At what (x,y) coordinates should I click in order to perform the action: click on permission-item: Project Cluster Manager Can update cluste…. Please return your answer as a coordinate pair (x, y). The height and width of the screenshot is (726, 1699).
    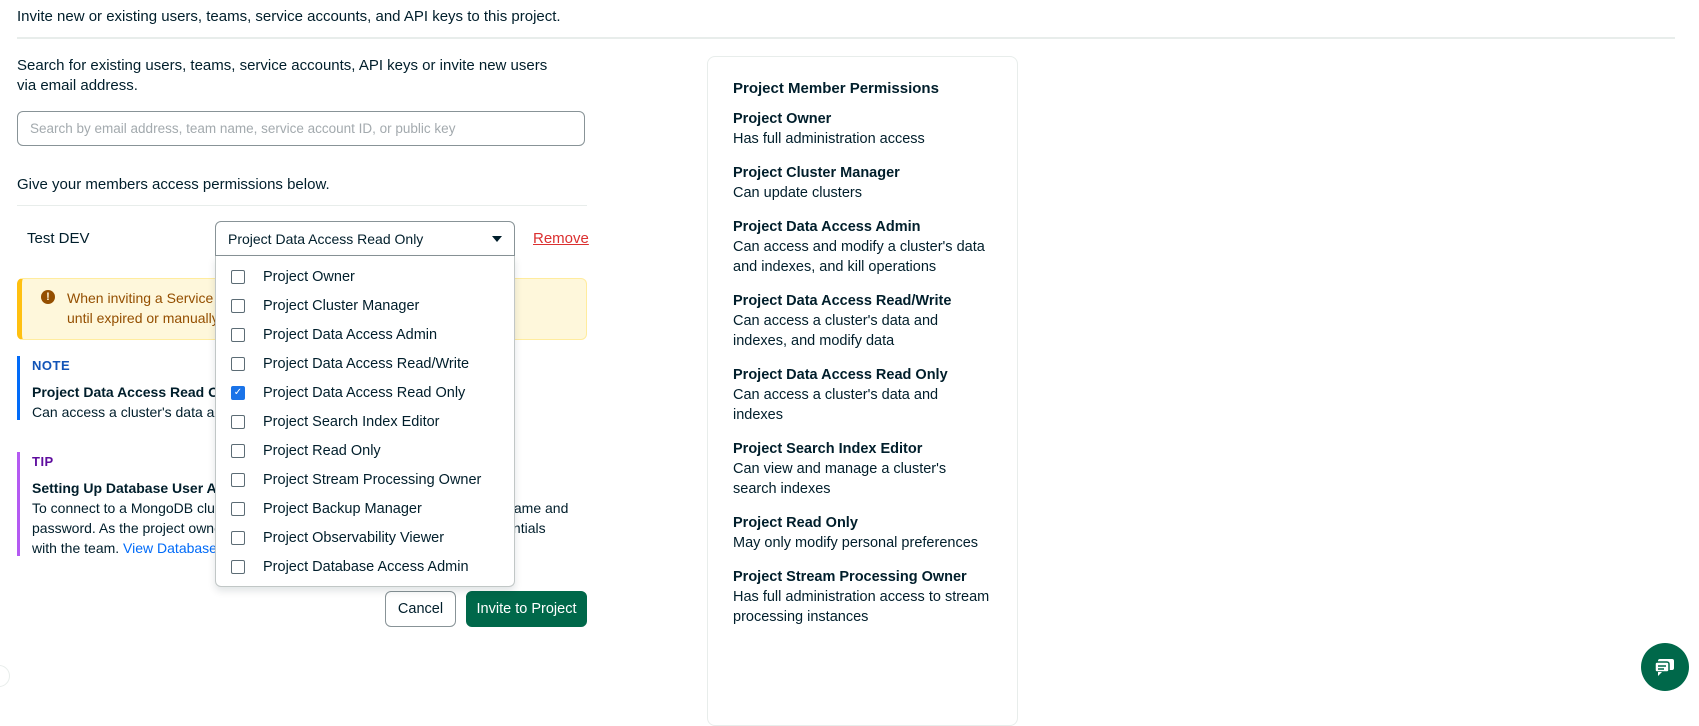
    Looking at the image, I should click on (816, 183).